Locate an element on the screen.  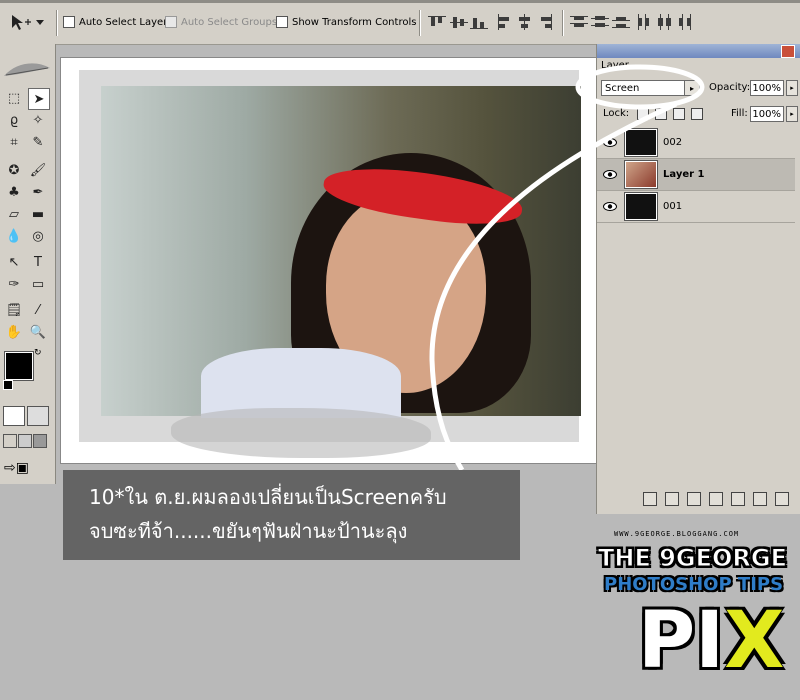
logo-line-2: PHOTOSHOP TIPS is located at coordinates (694, 584).